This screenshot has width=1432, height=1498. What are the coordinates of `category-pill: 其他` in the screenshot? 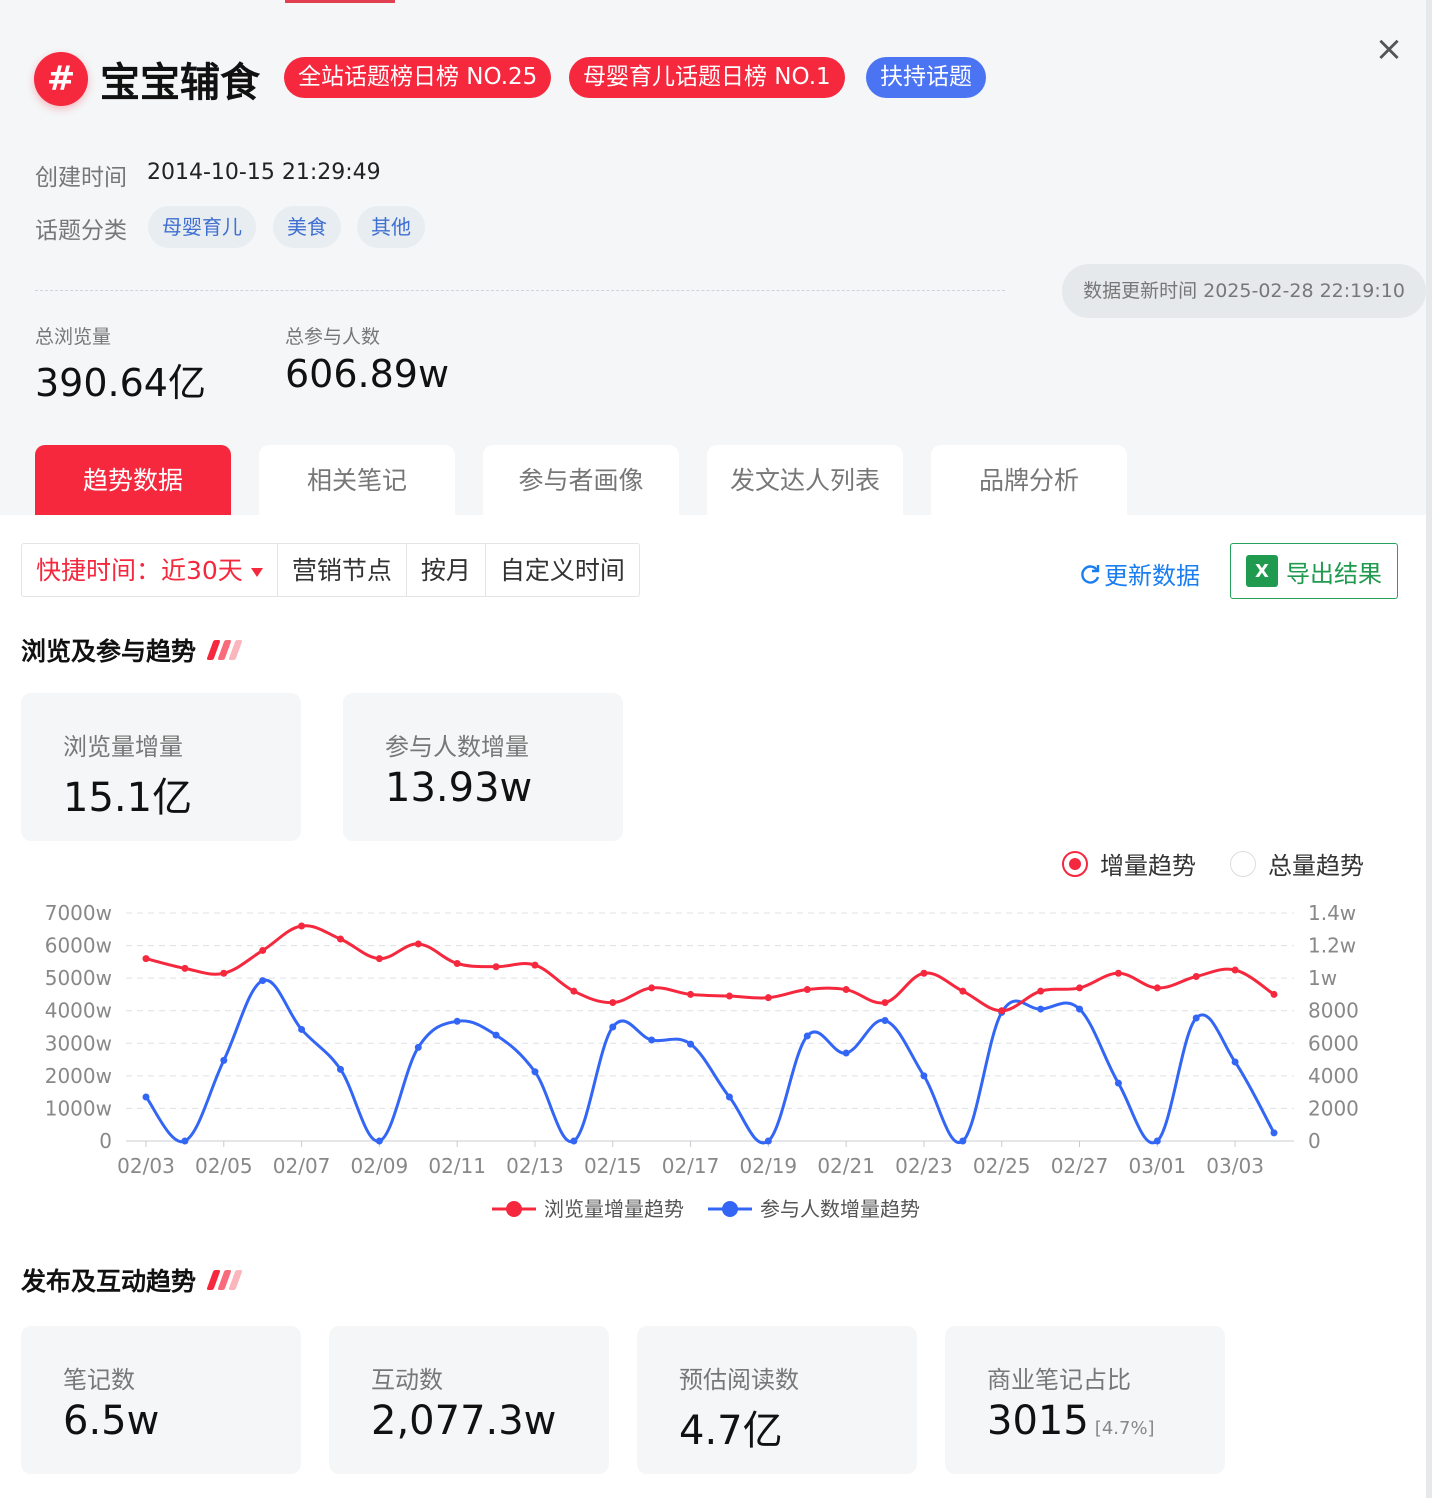 It's located at (391, 227).